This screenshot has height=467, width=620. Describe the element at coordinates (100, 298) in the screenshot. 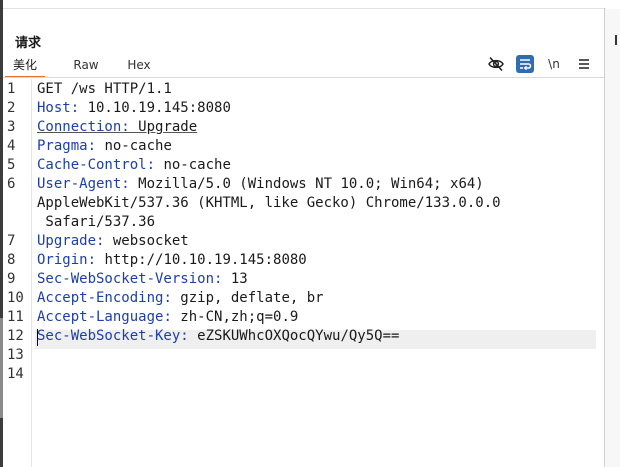

I see `header-name: Accept-Encoding` at that location.